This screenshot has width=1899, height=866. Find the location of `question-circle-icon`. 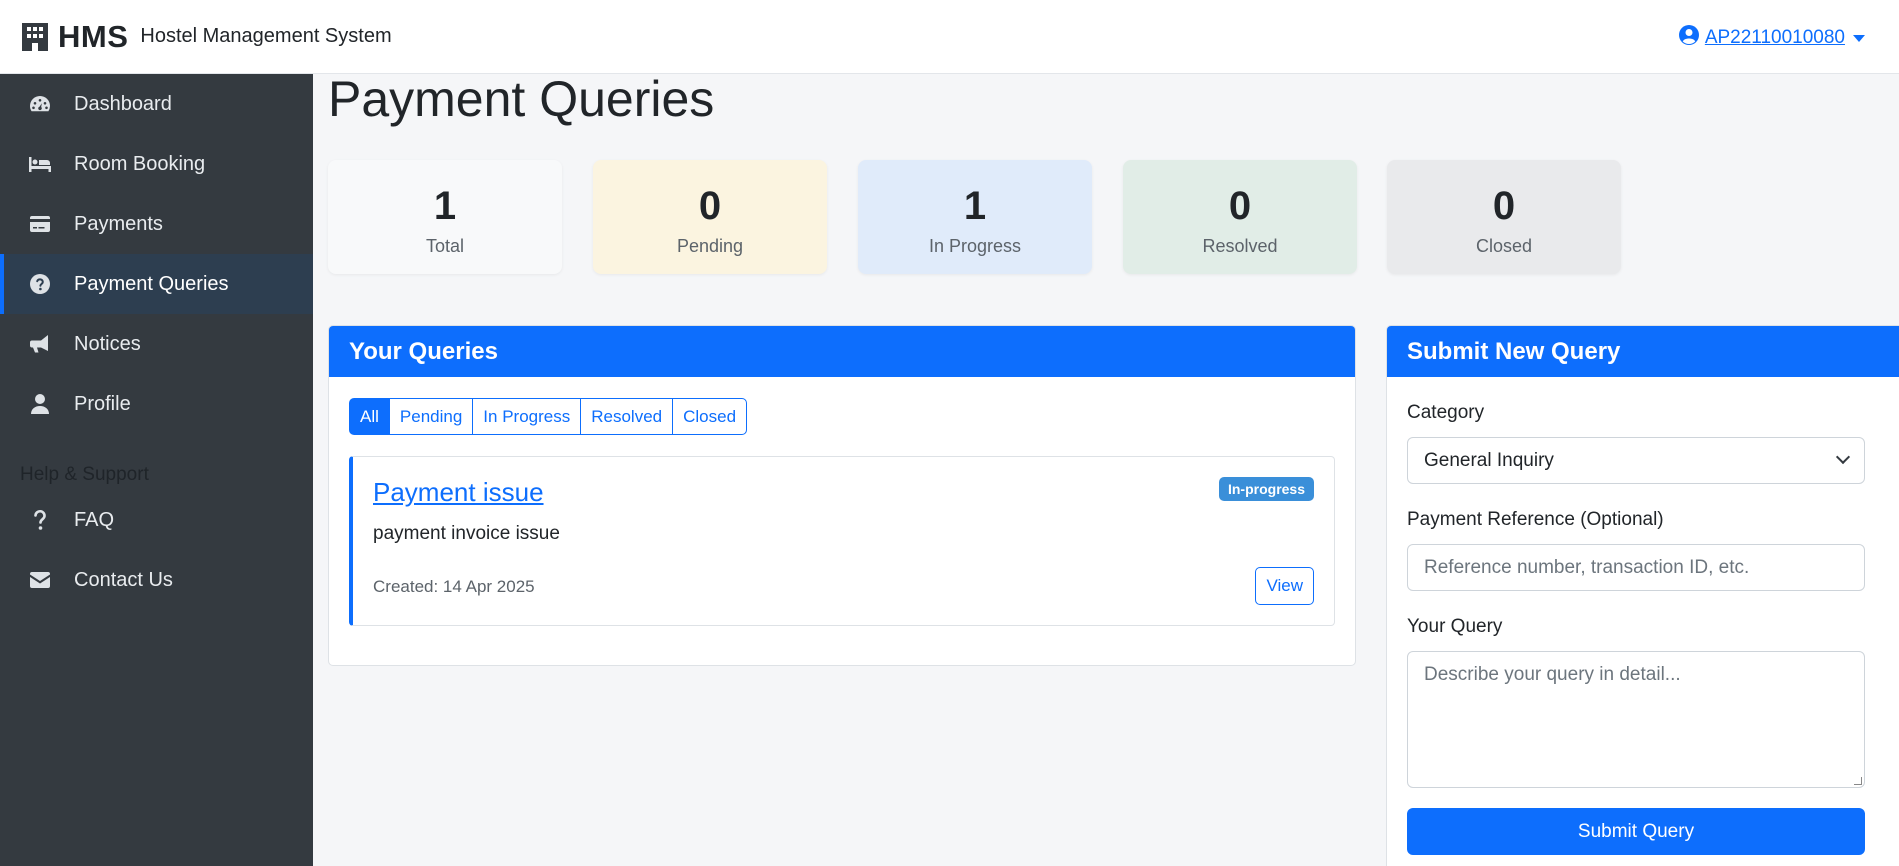

question-circle-icon is located at coordinates (40, 284).